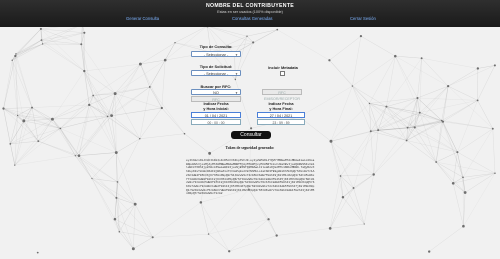  Describe the element at coordinates (142, 18) in the screenshot. I see `nav-generar-consulta: Generar Consulta` at that location.